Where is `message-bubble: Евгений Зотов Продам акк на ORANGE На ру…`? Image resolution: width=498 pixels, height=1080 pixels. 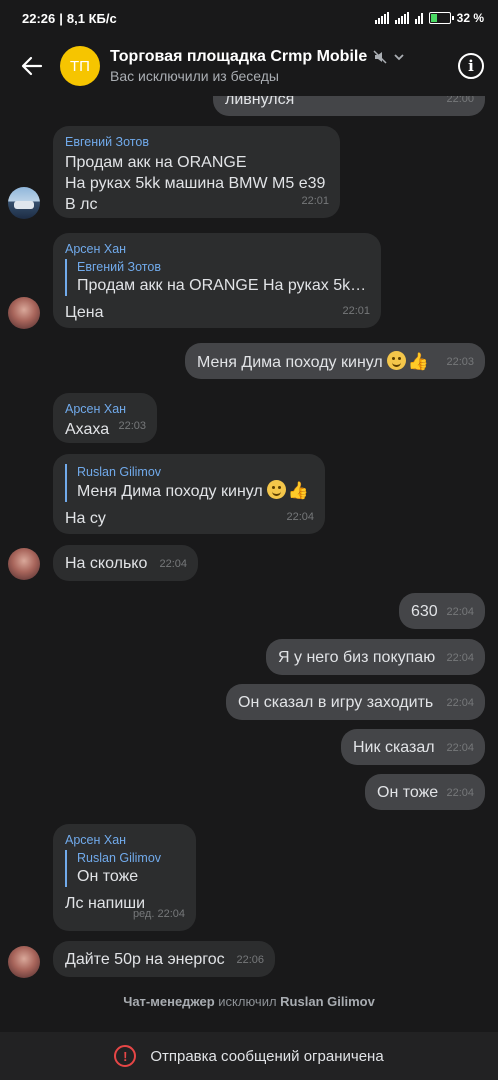 message-bubble: Евгений Зотов Продам акк на ORANGE На ру… is located at coordinates (196, 172).